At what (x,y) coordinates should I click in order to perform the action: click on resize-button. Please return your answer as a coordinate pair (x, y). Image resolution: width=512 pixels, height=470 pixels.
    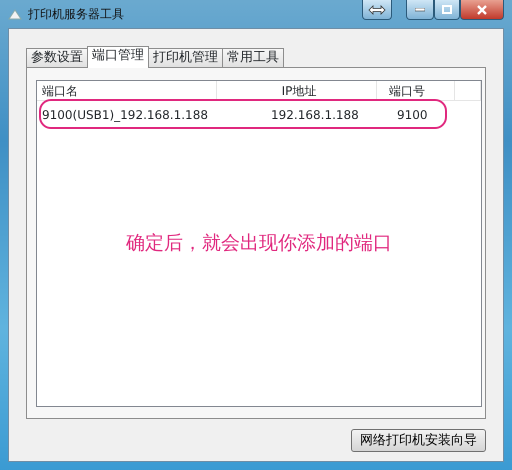
    Looking at the image, I should click on (377, 10).